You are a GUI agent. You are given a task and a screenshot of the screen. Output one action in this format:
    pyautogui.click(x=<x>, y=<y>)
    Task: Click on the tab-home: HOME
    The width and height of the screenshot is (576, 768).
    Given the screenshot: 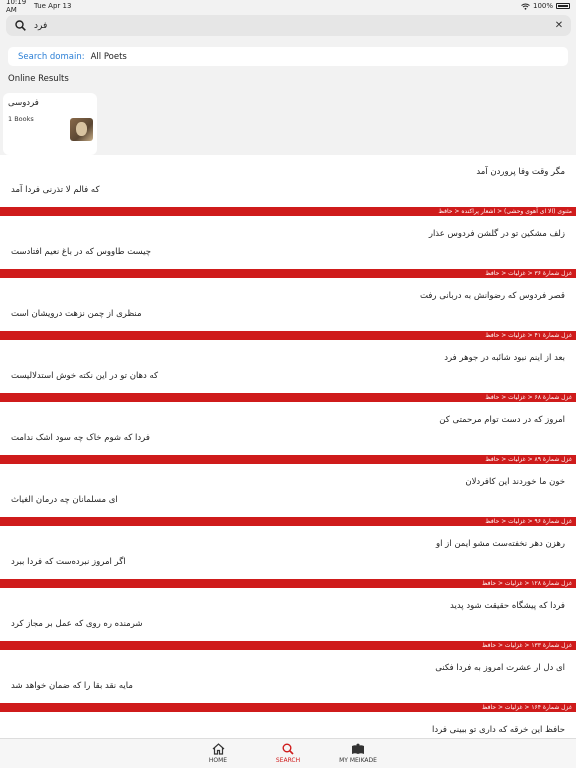 What is the action you would take?
    pyautogui.click(x=218, y=753)
    